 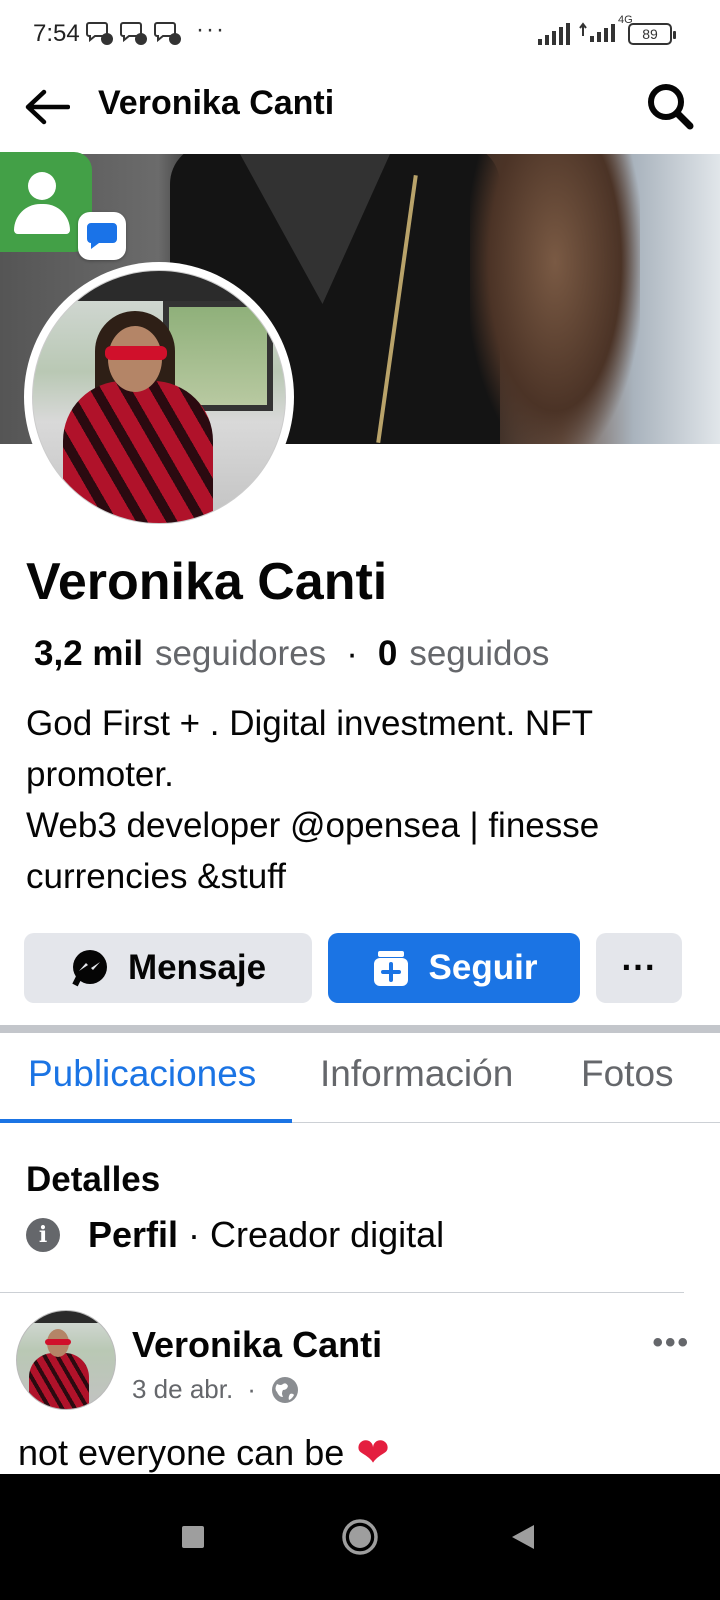 I want to click on avatar-sunglasses, so click(x=58, y=1342).